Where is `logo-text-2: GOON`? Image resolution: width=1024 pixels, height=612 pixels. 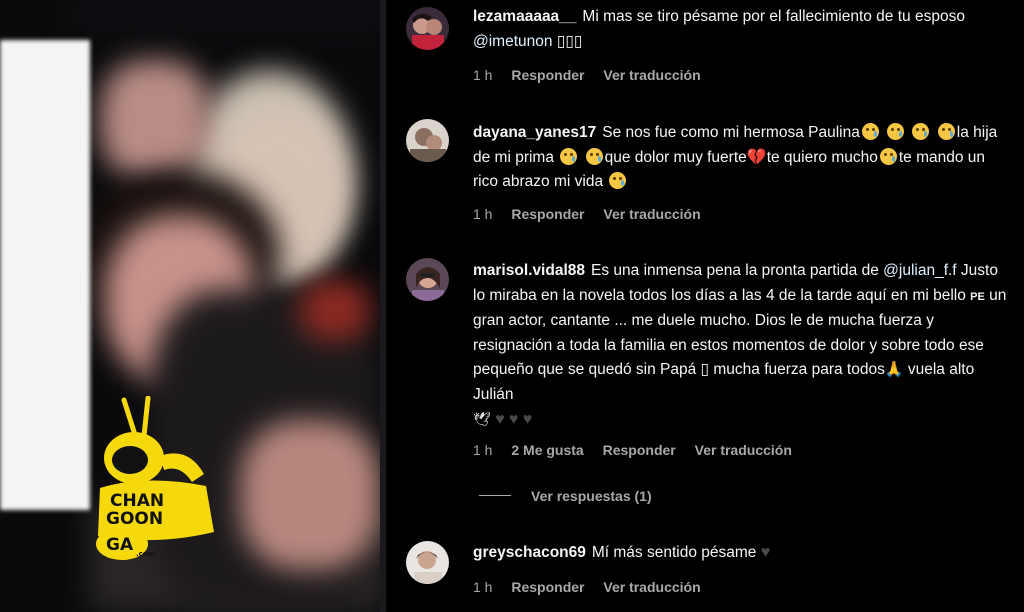
logo-text-2: GOON is located at coordinates (134, 519).